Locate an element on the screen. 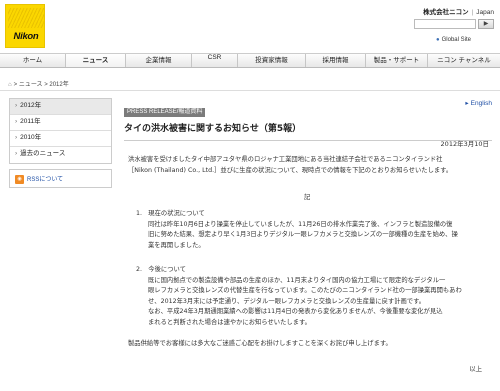  nikon-logo: Nikon is located at coordinates (25, 26).